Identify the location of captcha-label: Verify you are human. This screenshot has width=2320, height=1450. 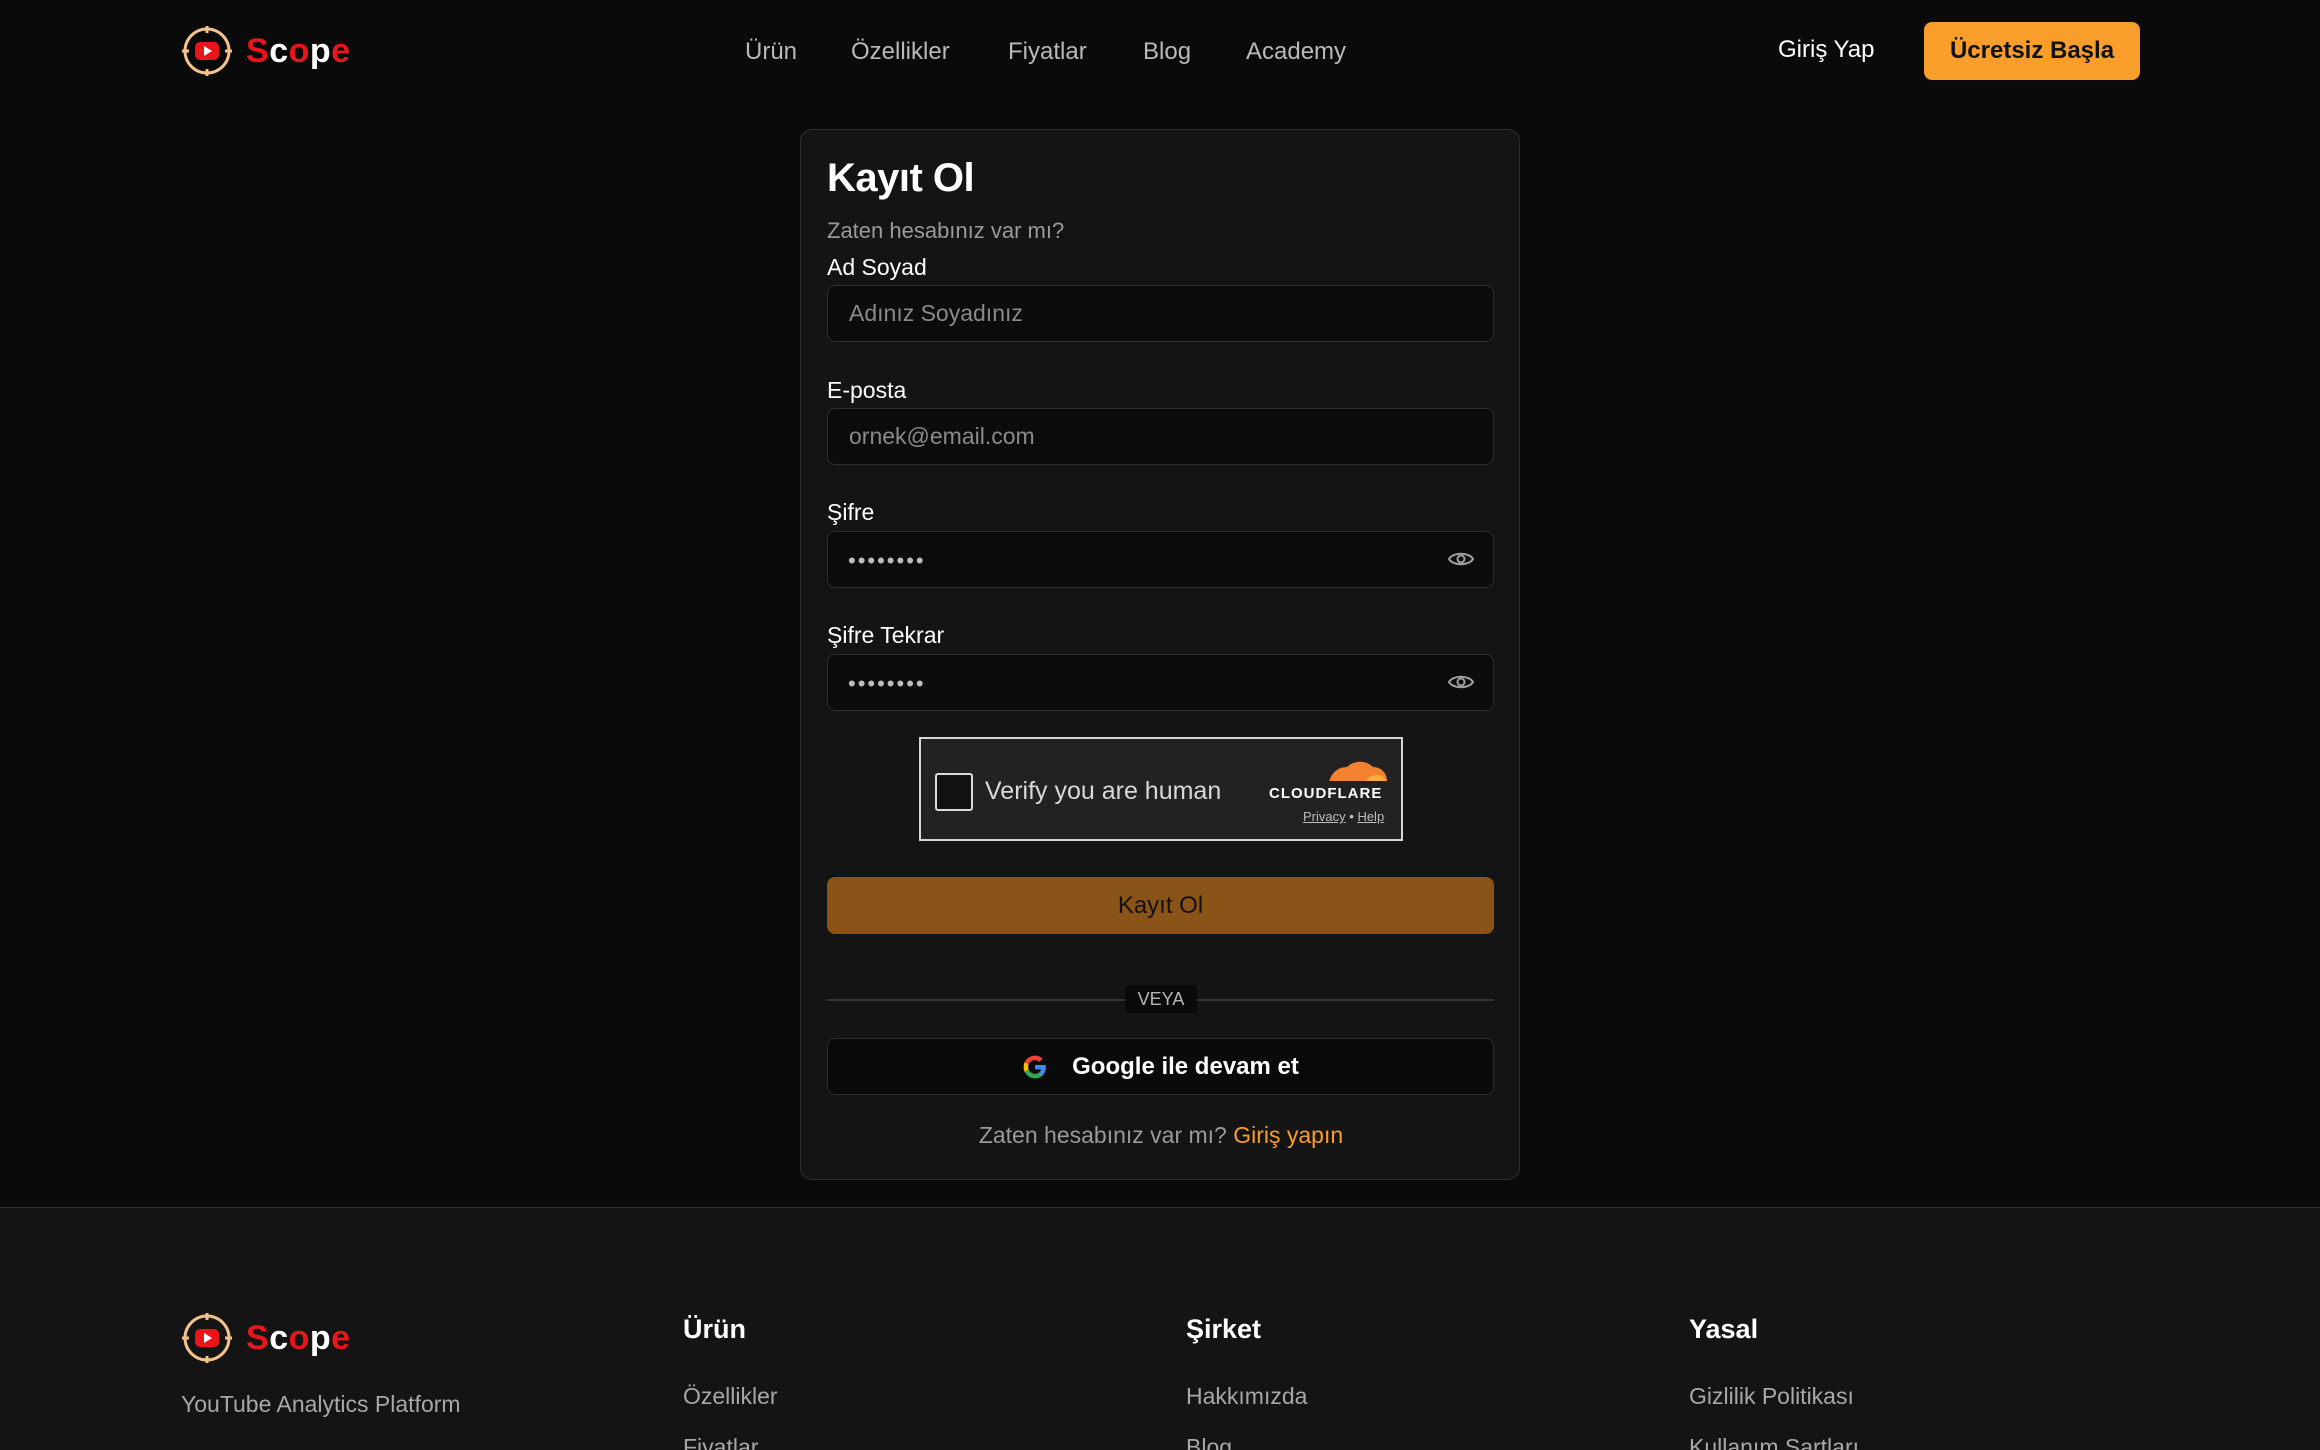
(1103, 791).